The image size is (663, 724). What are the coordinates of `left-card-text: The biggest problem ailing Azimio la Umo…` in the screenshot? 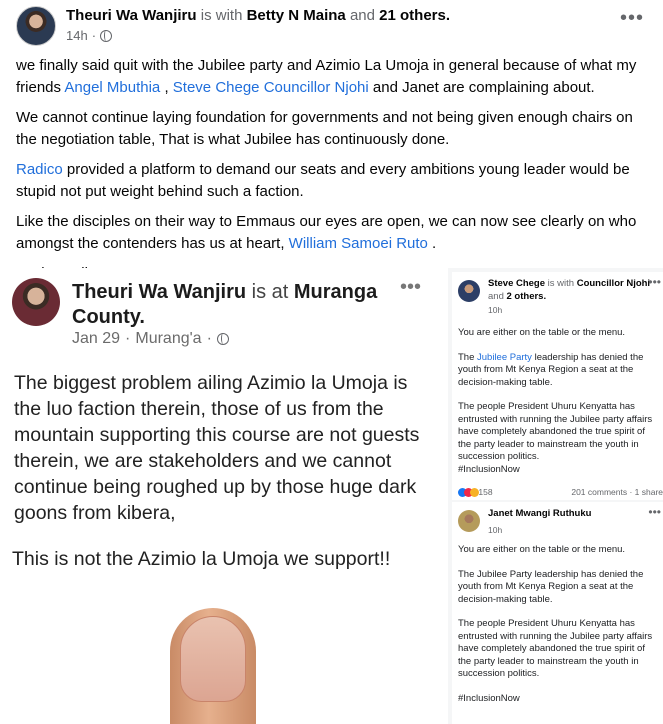 It's located at (217, 448).